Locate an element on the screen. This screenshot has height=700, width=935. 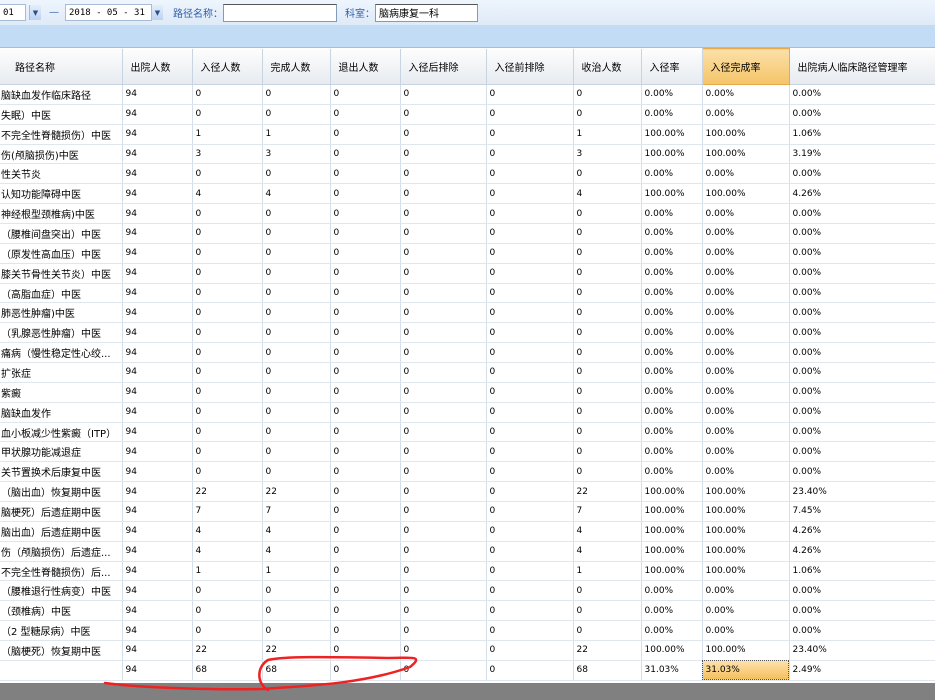
cell-path-name is located at coordinates (61, 670).